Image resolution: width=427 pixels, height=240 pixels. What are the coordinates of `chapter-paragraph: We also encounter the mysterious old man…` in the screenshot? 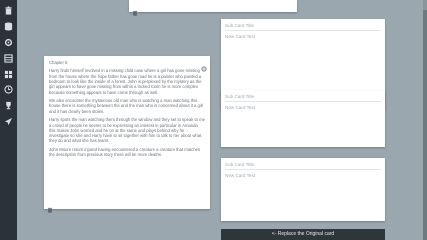 It's located at (126, 106).